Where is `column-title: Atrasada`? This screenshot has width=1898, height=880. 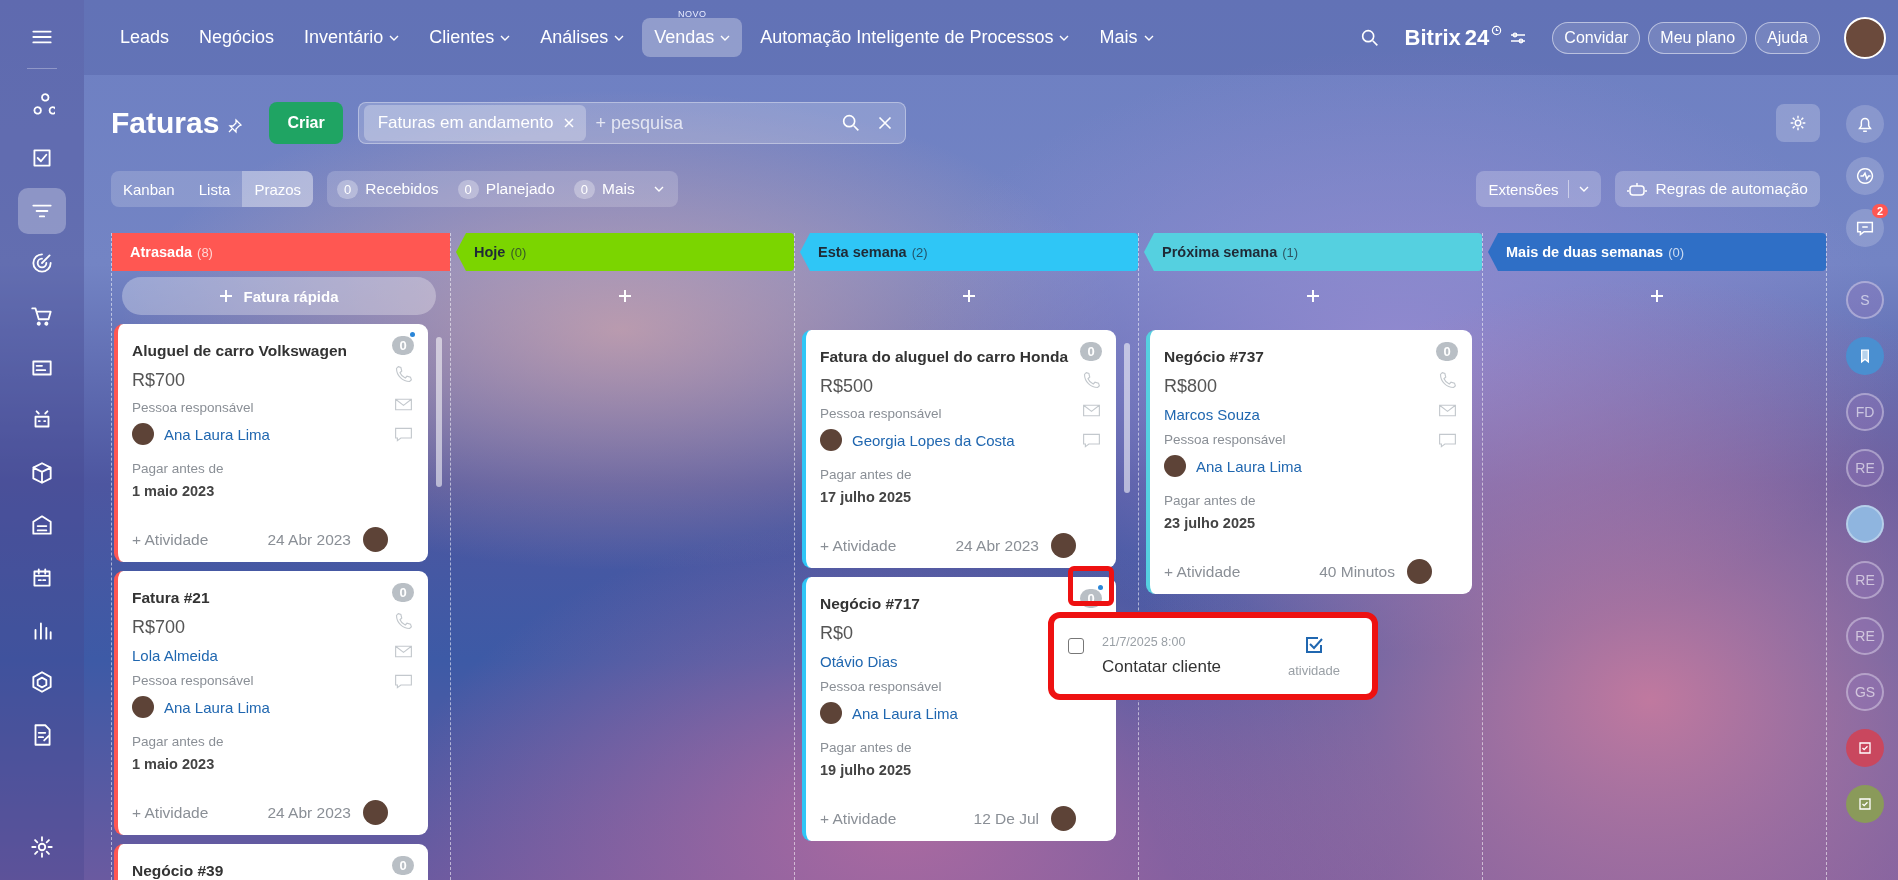 column-title: Atrasada is located at coordinates (161, 252).